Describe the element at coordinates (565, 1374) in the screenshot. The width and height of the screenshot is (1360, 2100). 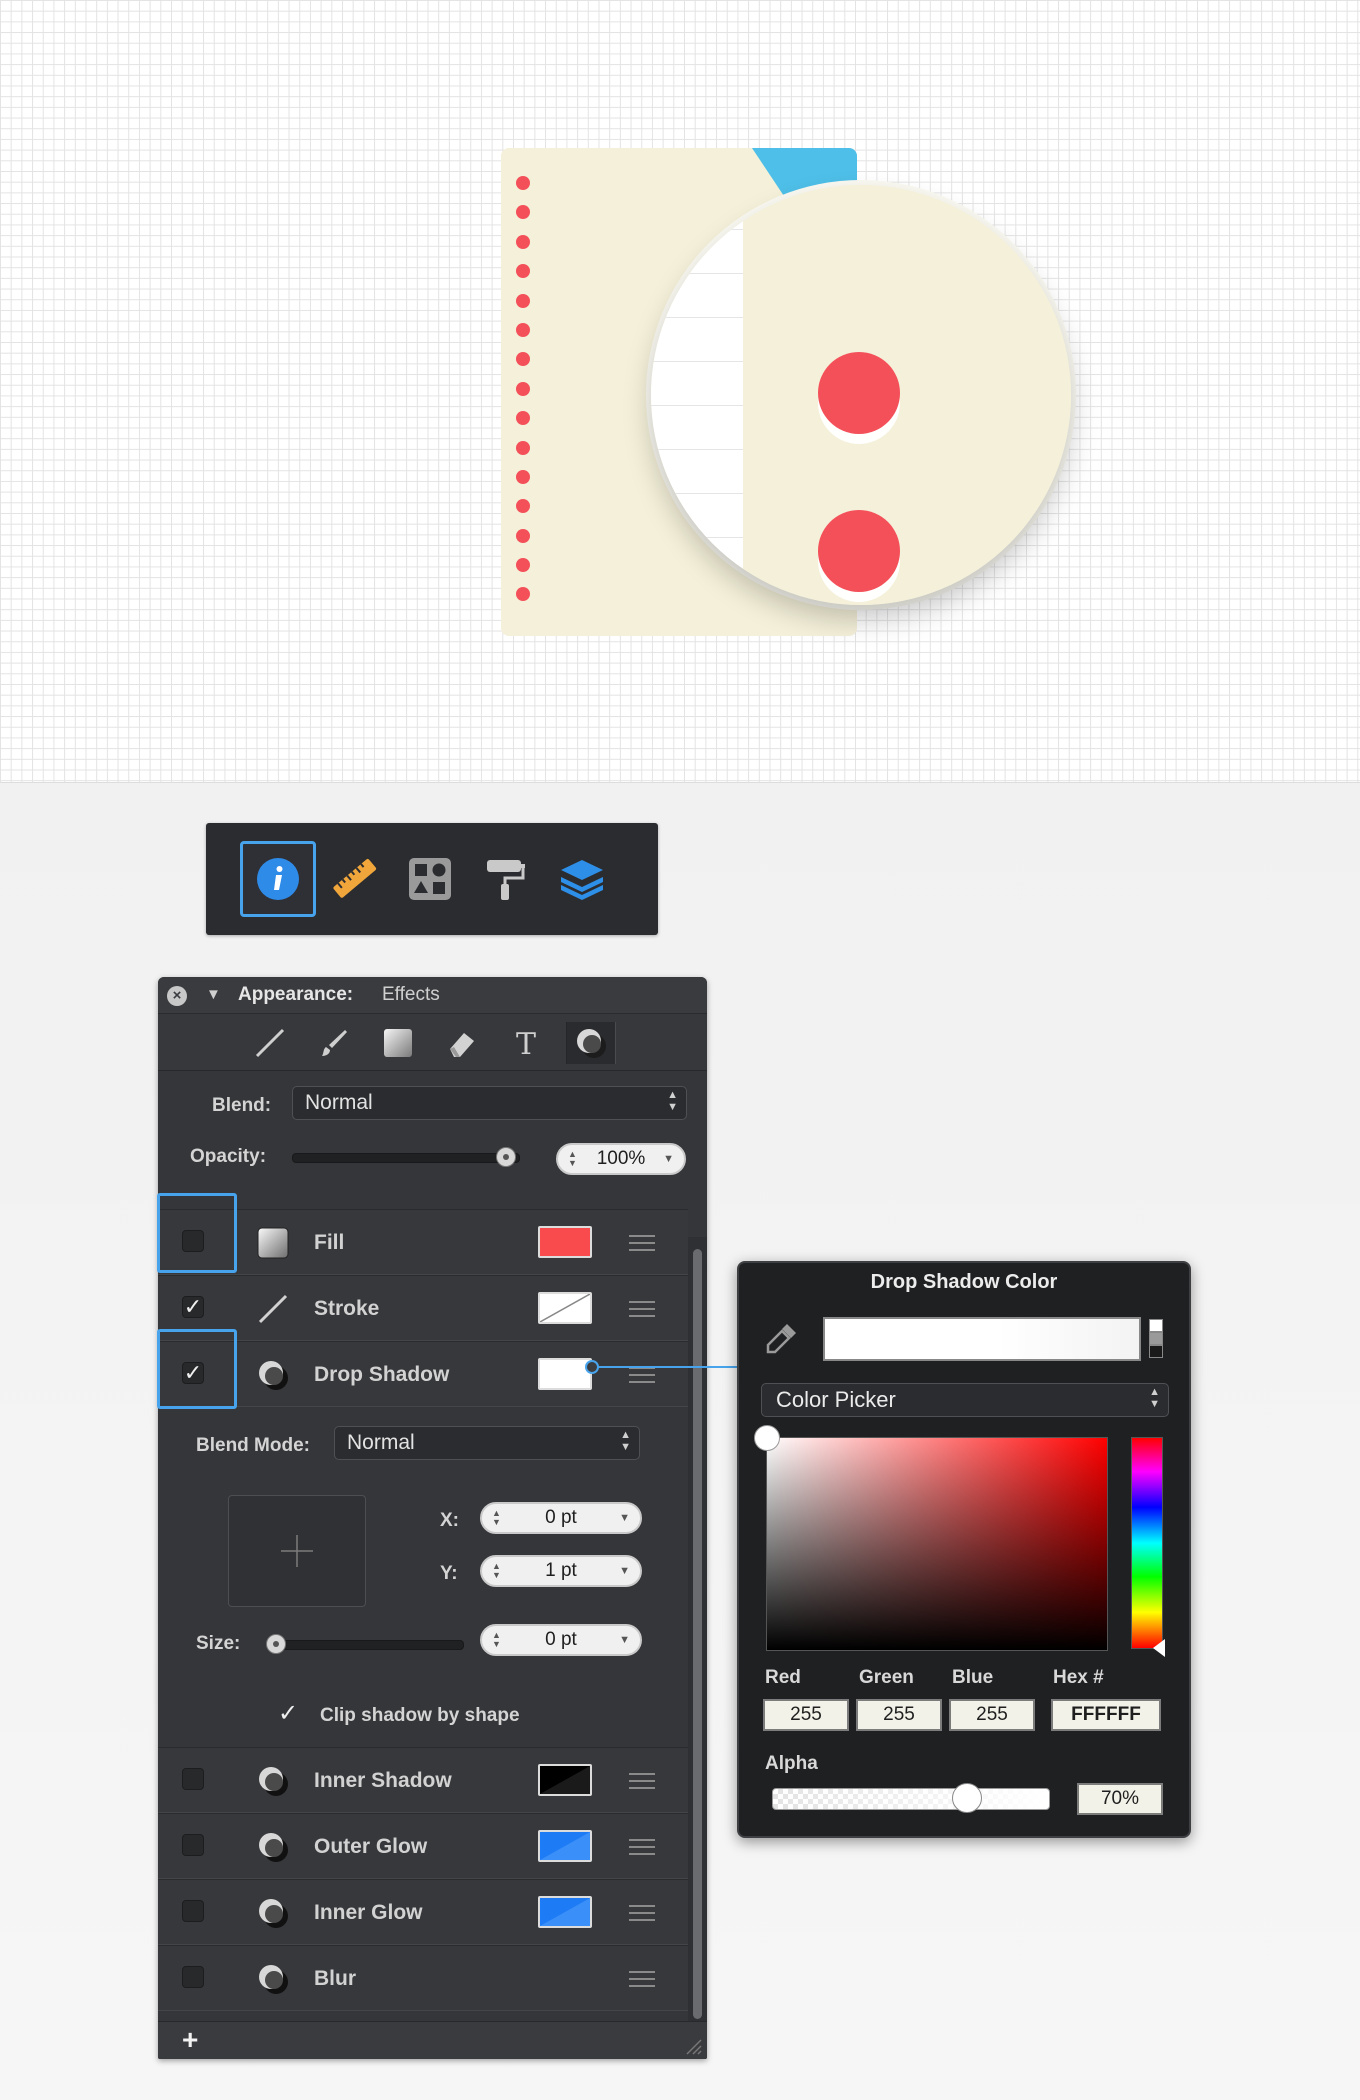
I see `drop-shadow-color-swatch` at that location.